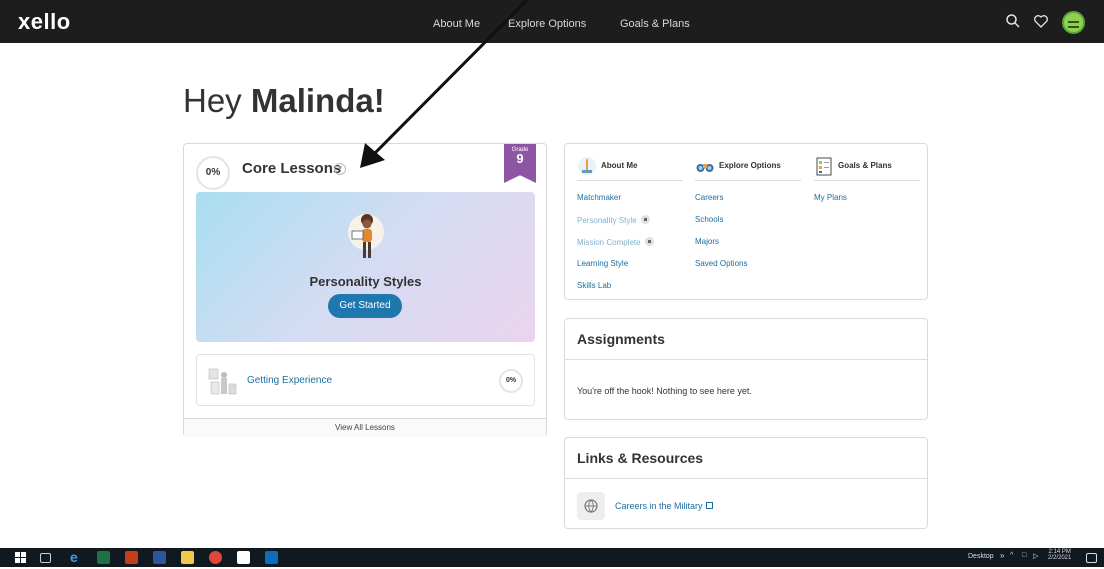 The width and height of the screenshot is (1104, 569). Describe the element at coordinates (621, 339) in the screenshot. I see `assignments-title: Assignments` at that location.